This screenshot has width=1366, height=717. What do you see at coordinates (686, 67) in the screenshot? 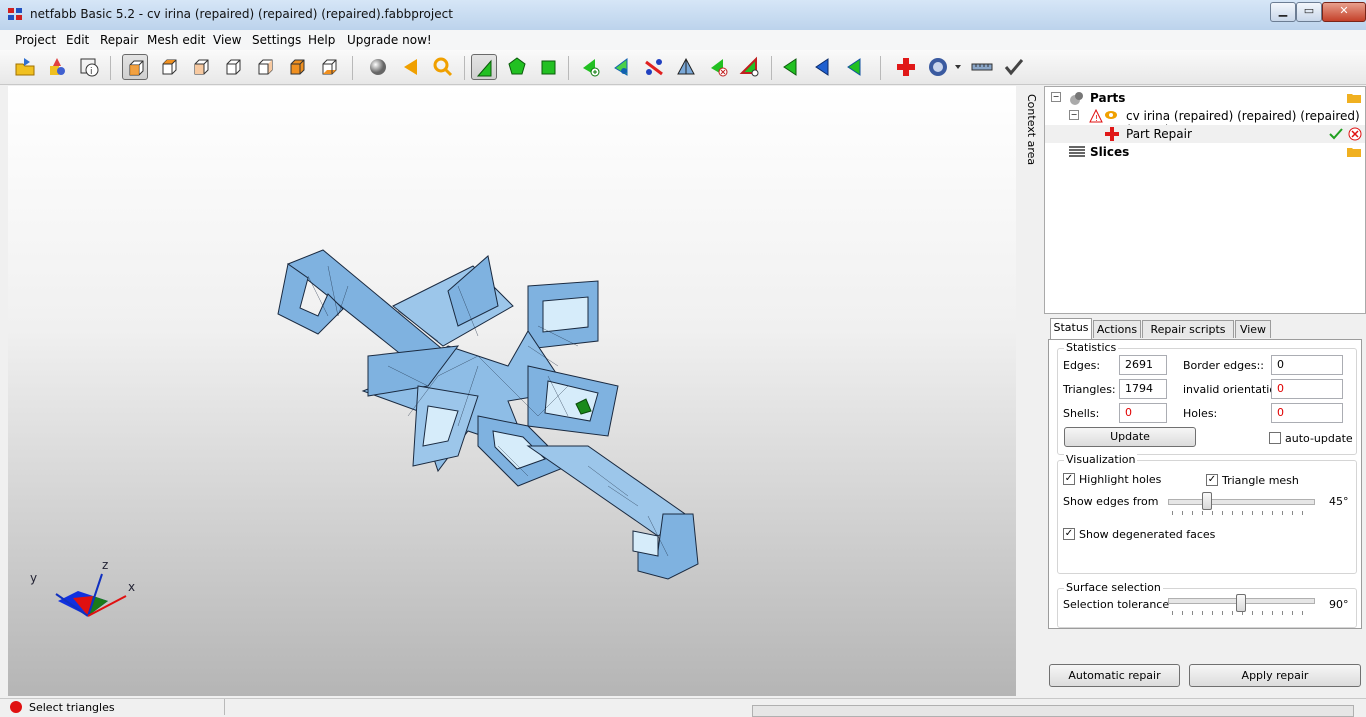
I see `pyramid-icon` at bounding box center [686, 67].